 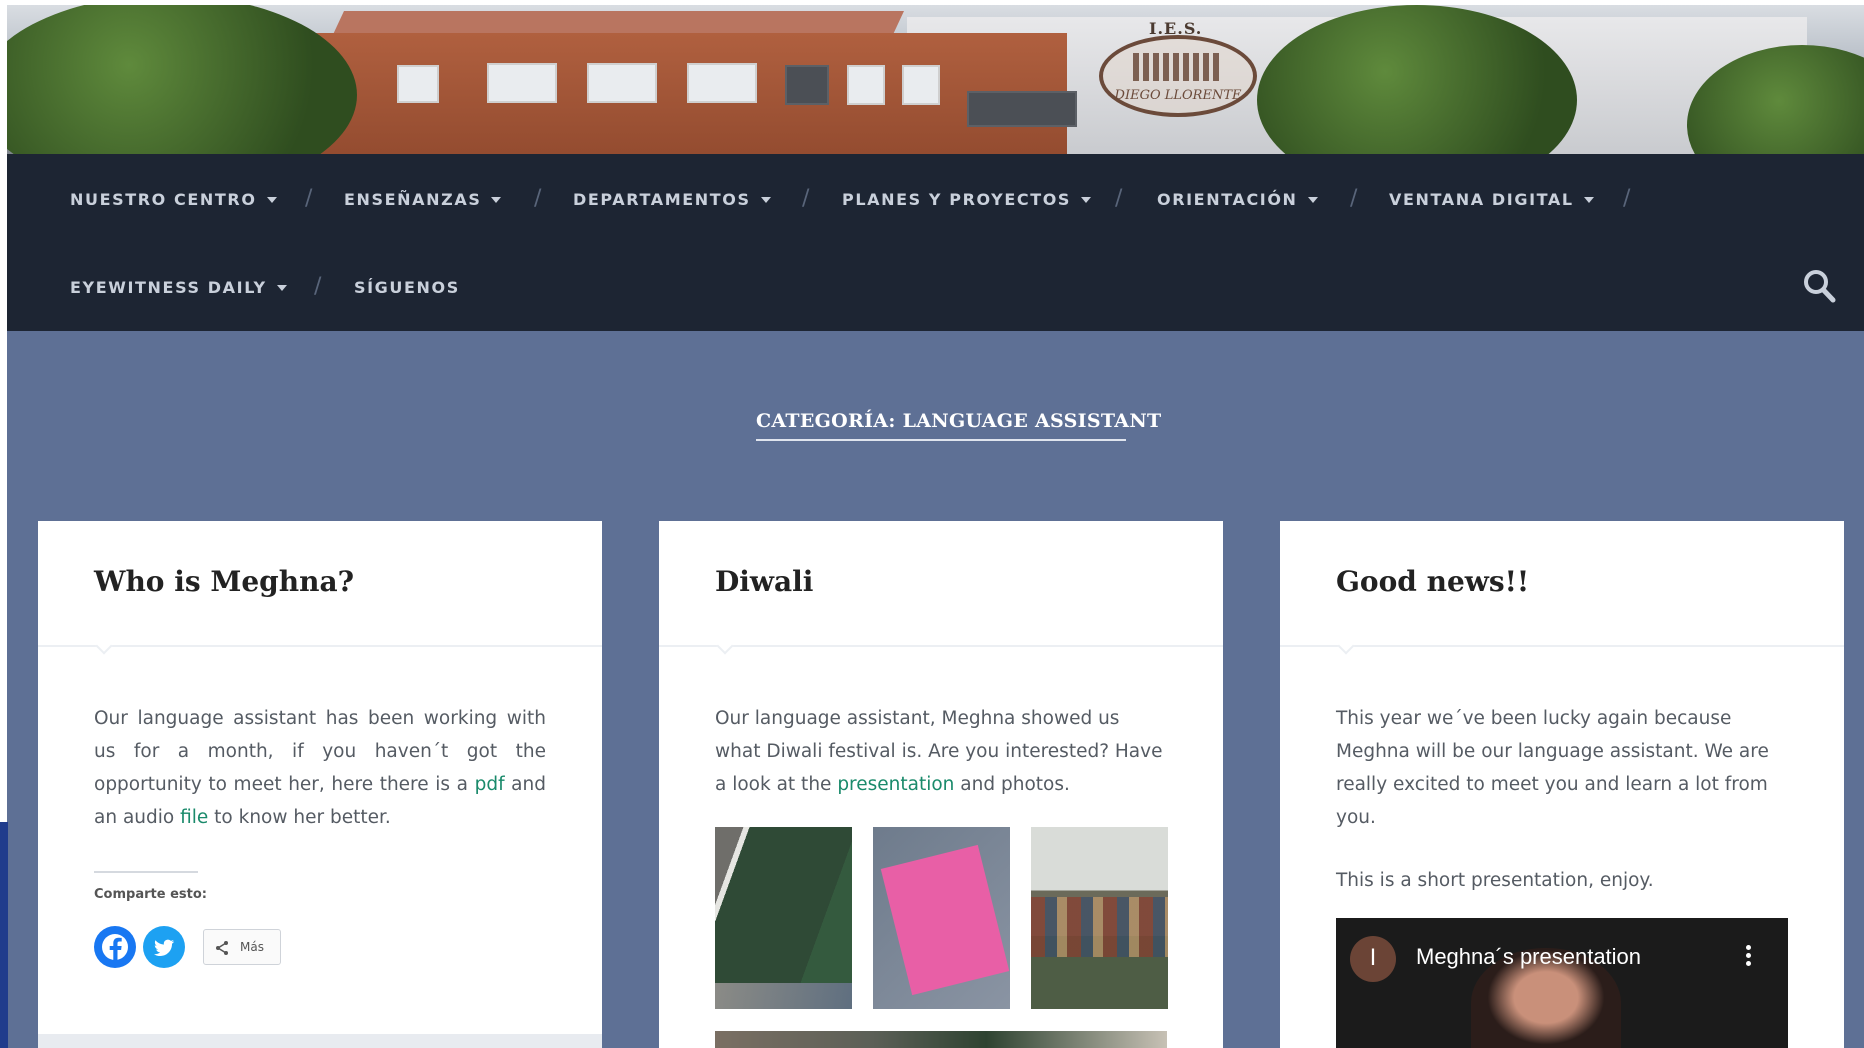 I want to click on nav-item-orientacion: ORIENTACIÓN, so click(x=1237, y=200).